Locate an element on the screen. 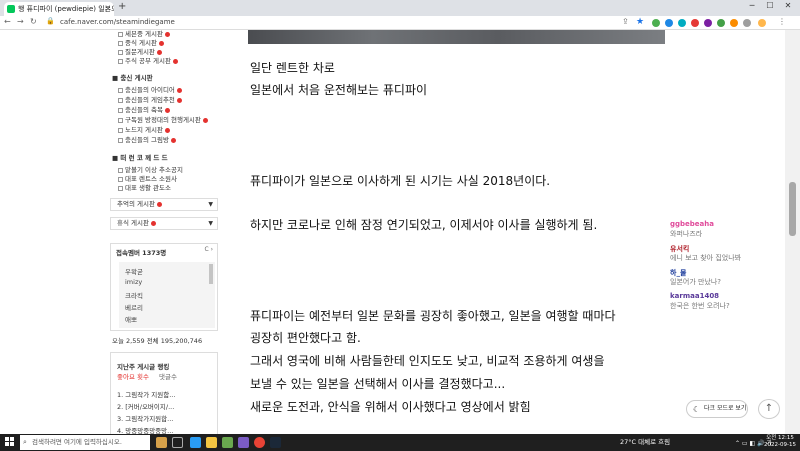 This screenshot has width=800, height=451. minecraft-icon is located at coordinates (227, 442).